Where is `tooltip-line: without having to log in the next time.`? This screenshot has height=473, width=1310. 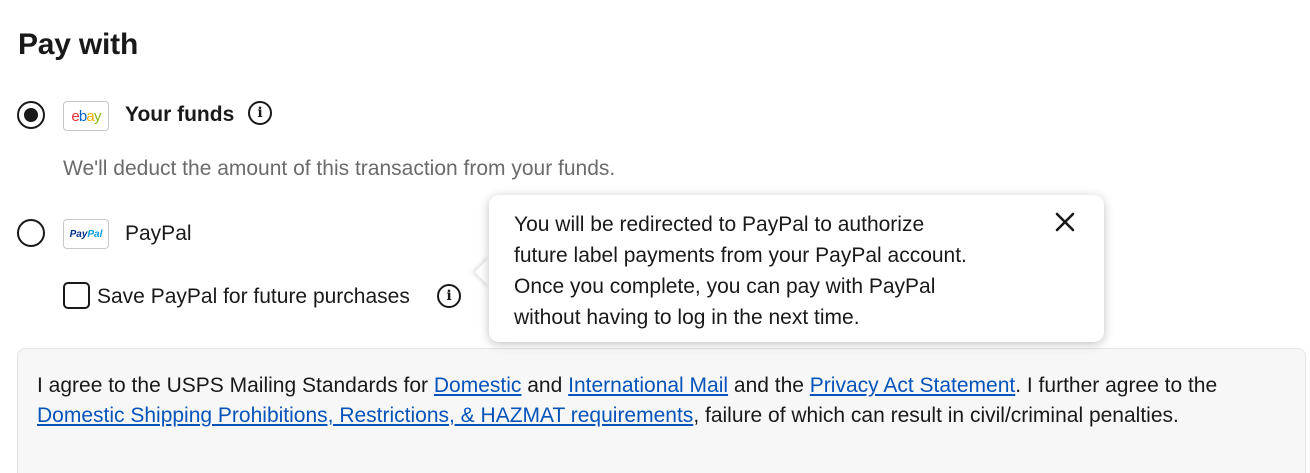
tooltip-line: without having to log in the next time. is located at coordinates (687, 317).